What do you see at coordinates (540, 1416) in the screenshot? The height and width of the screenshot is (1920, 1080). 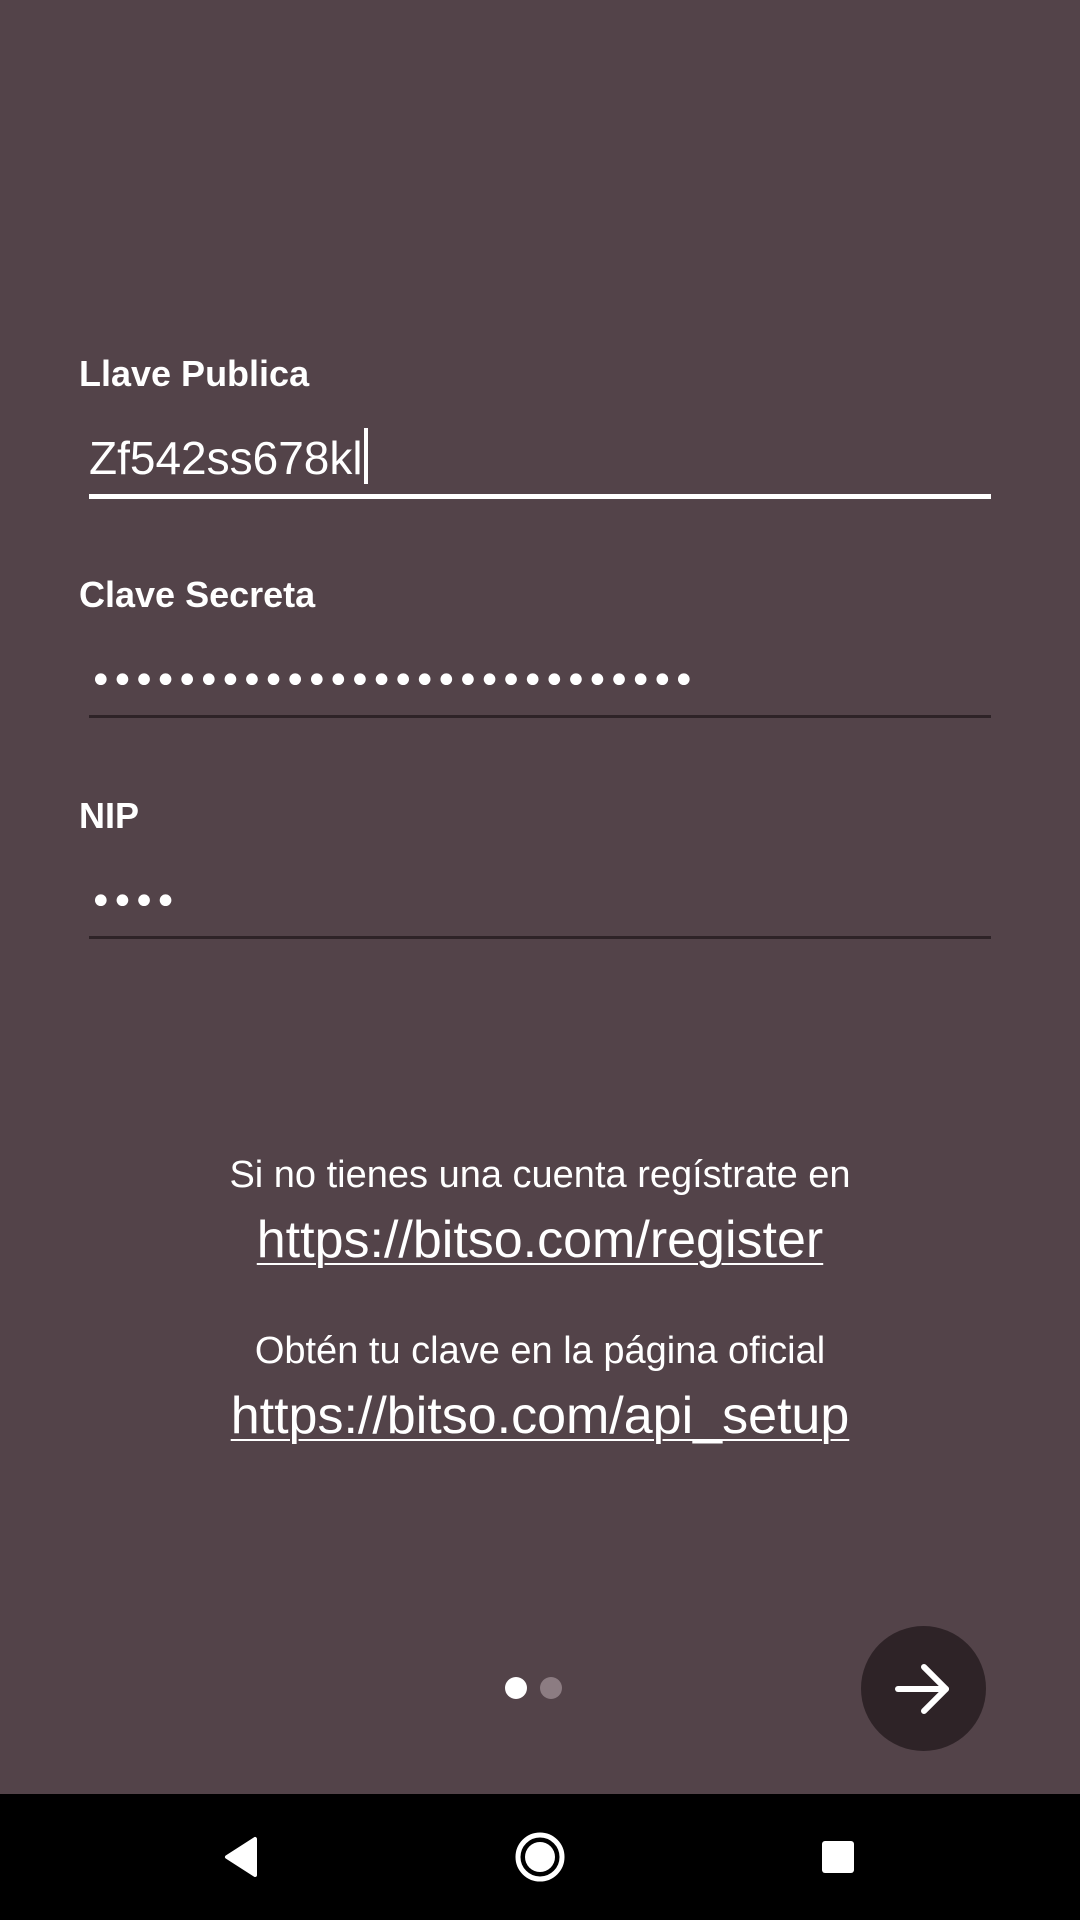 I see `api-setup-link: https://bitso.com/api_setup` at bounding box center [540, 1416].